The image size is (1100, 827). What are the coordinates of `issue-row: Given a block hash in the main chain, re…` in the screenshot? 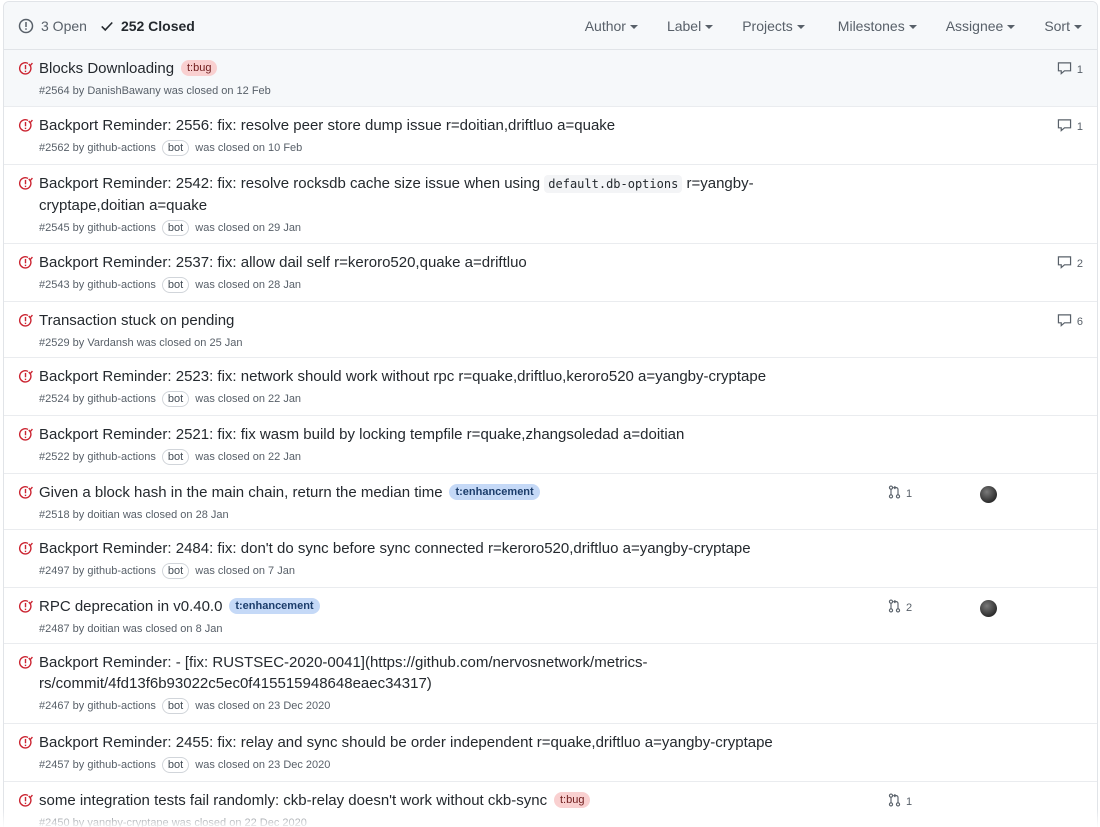 It's located at (550, 502).